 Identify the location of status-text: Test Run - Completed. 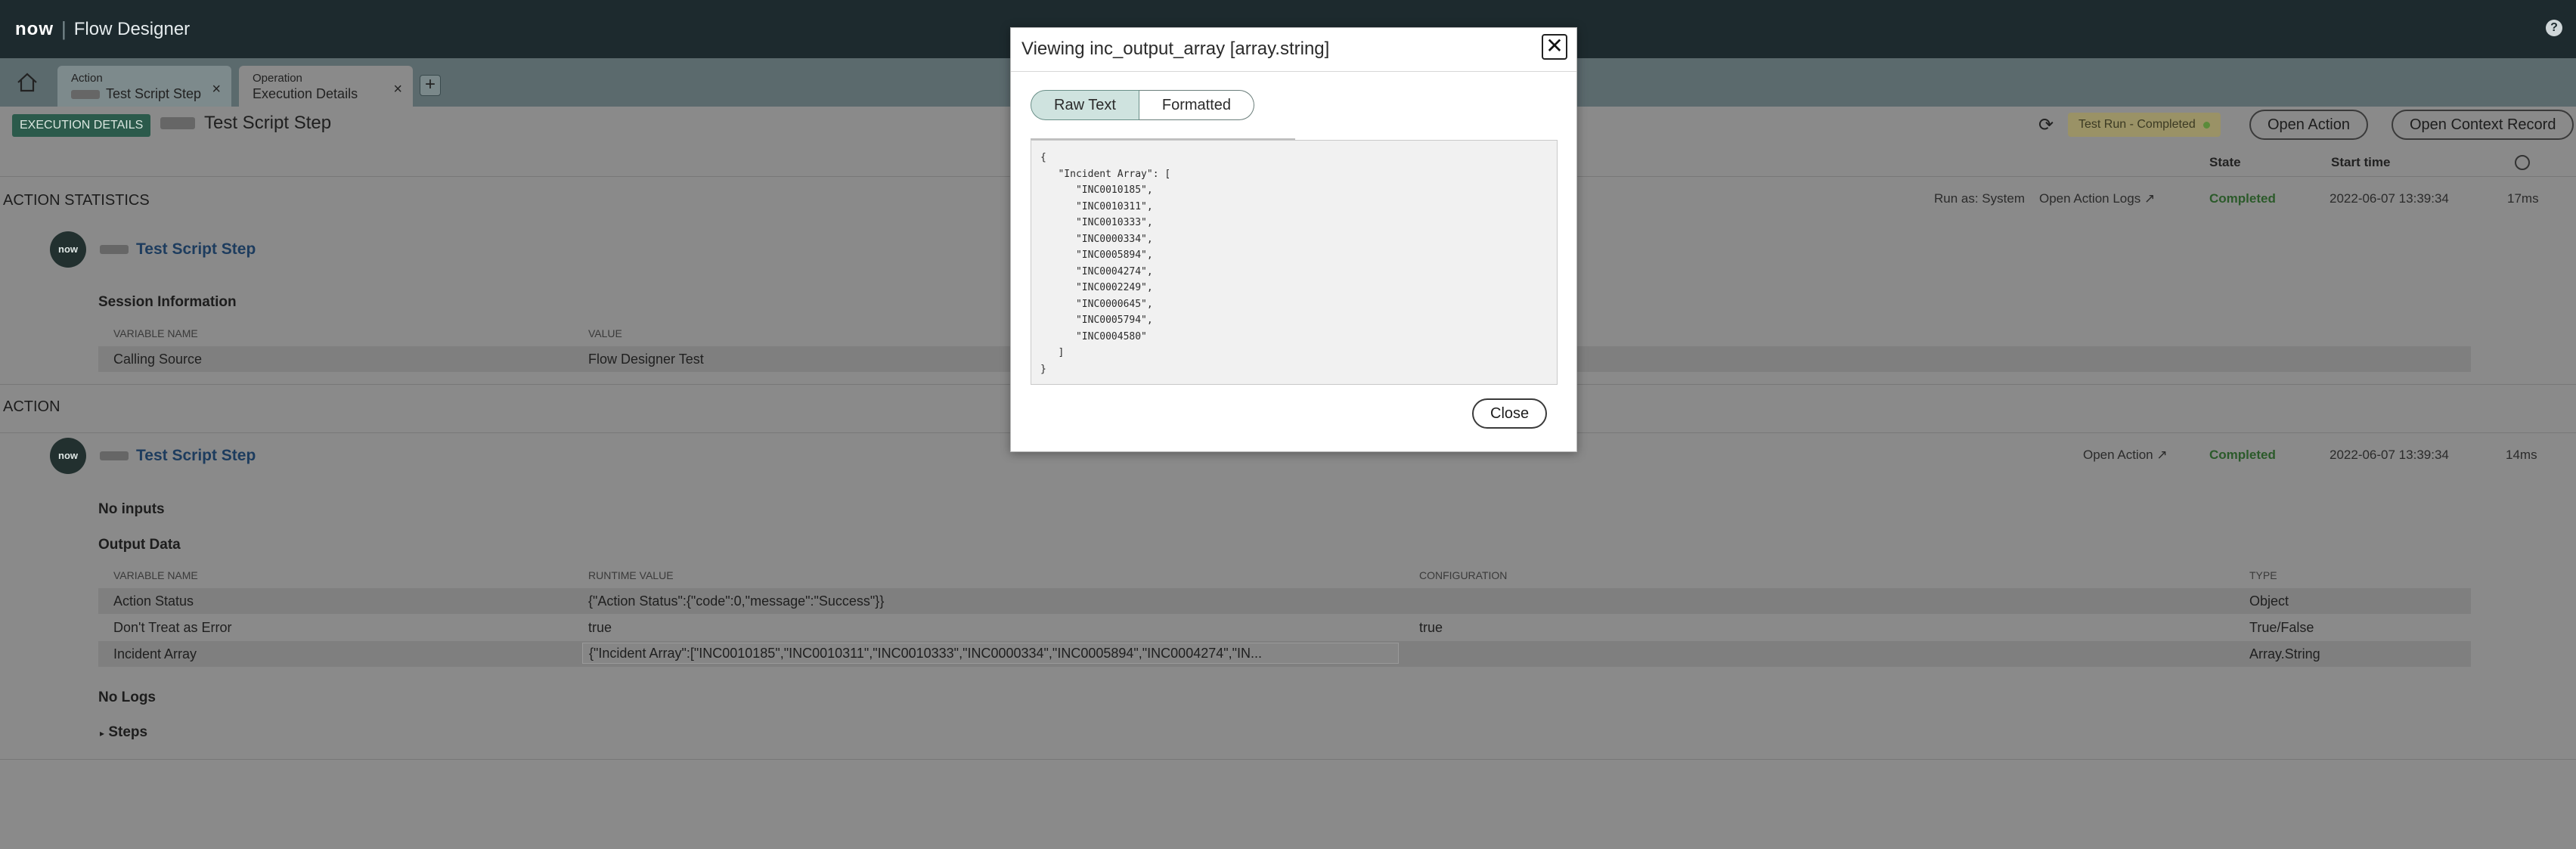
(2137, 125).